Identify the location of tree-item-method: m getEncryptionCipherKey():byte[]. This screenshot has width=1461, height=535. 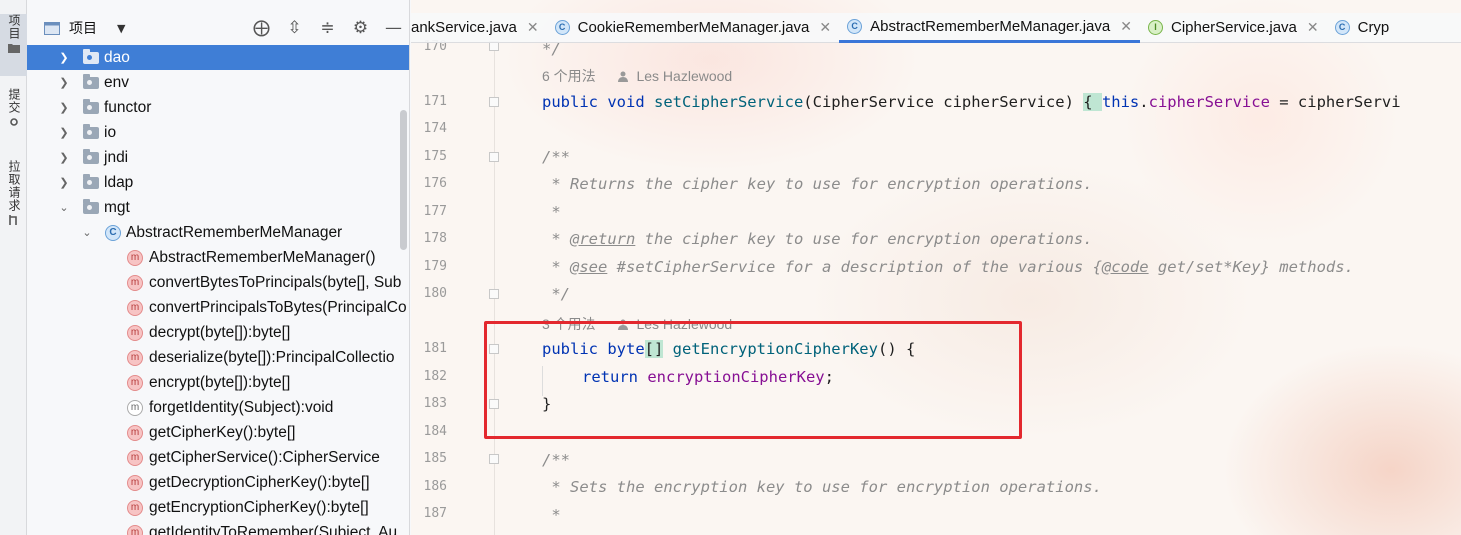
(218, 507).